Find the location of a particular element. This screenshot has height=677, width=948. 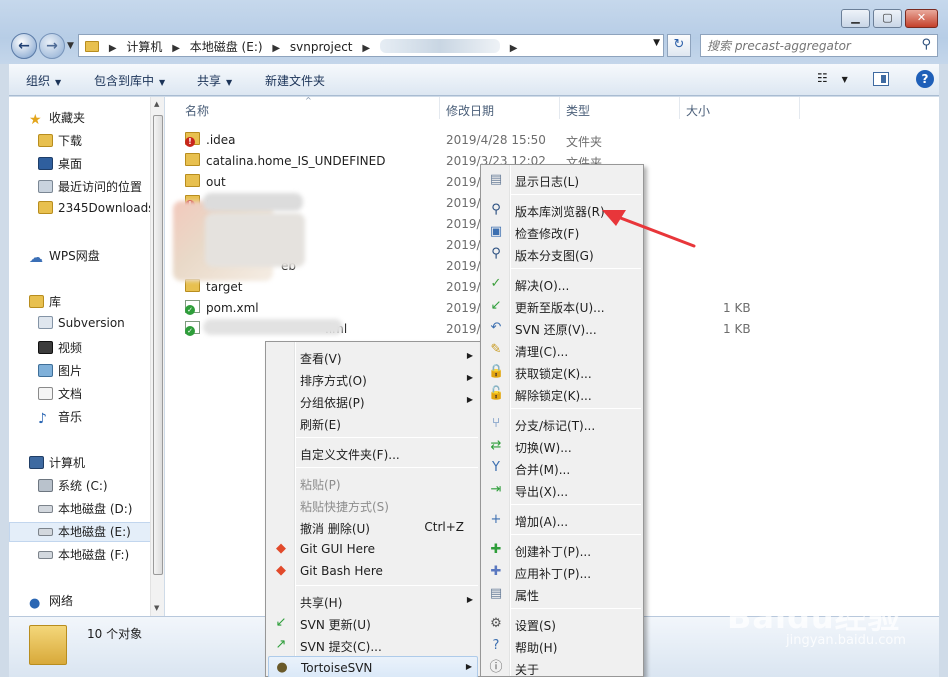

watermark-url: jingyan.baidu.com is located at coordinates (846, 640).